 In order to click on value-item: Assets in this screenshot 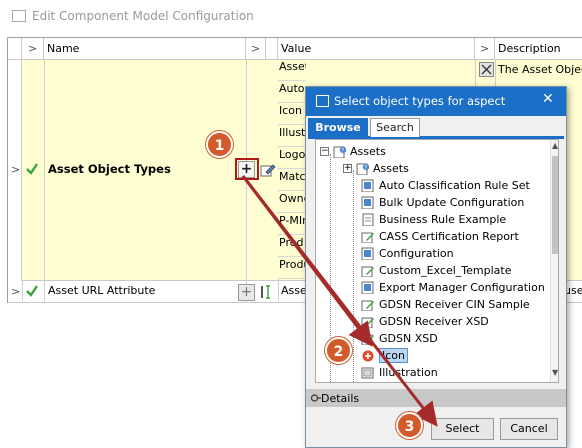, I will do `click(292, 70)`.